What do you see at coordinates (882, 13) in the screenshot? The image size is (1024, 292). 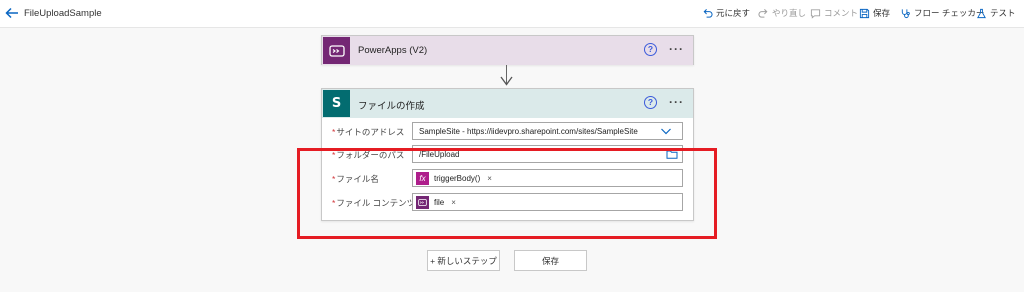 I see `save-toolbar-label: 保存` at bounding box center [882, 13].